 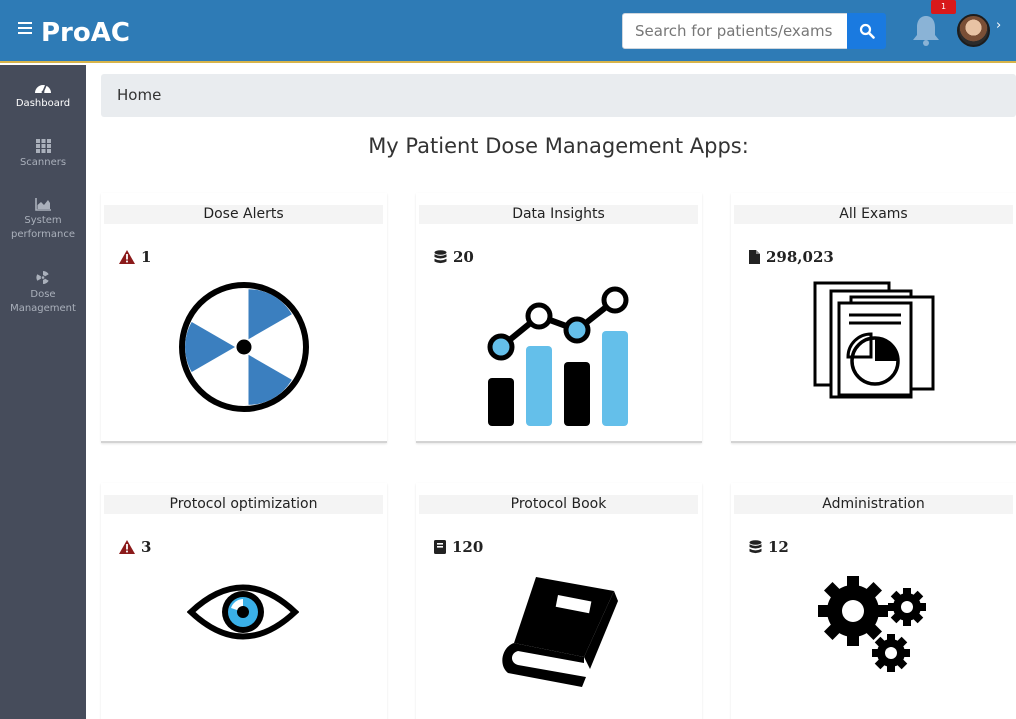 I want to click on sidebar-item-label: performance, so click(x=43, y=234).